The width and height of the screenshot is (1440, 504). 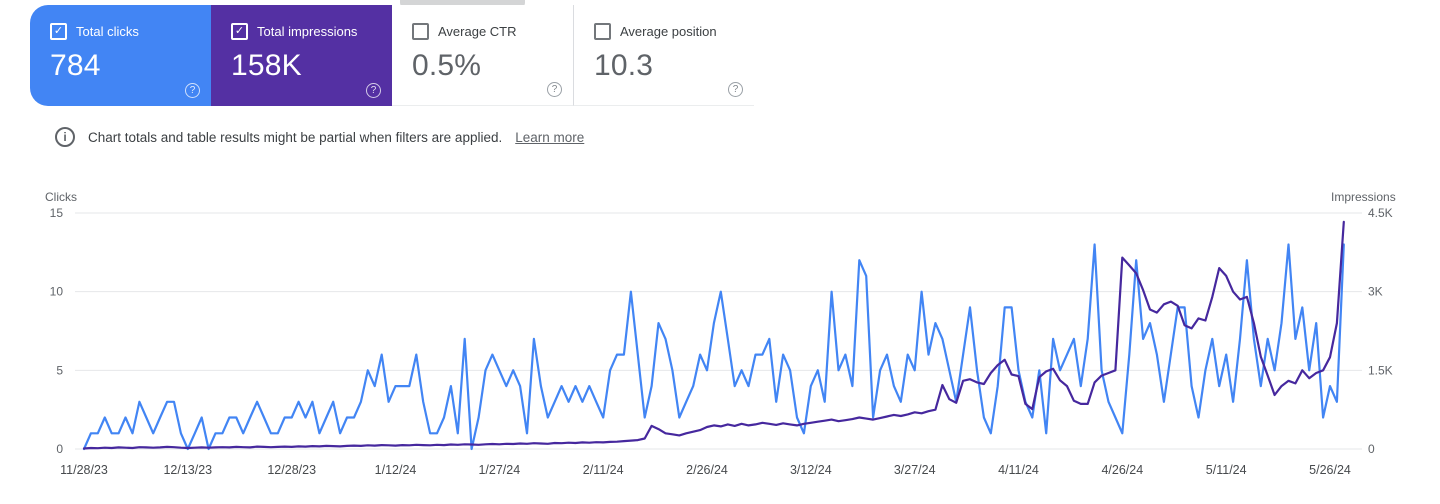 What do you see at coordinates (1371, 449) in the screenshot?
I see `right-axis-tick: 0` at bounding box center [1371, 449].